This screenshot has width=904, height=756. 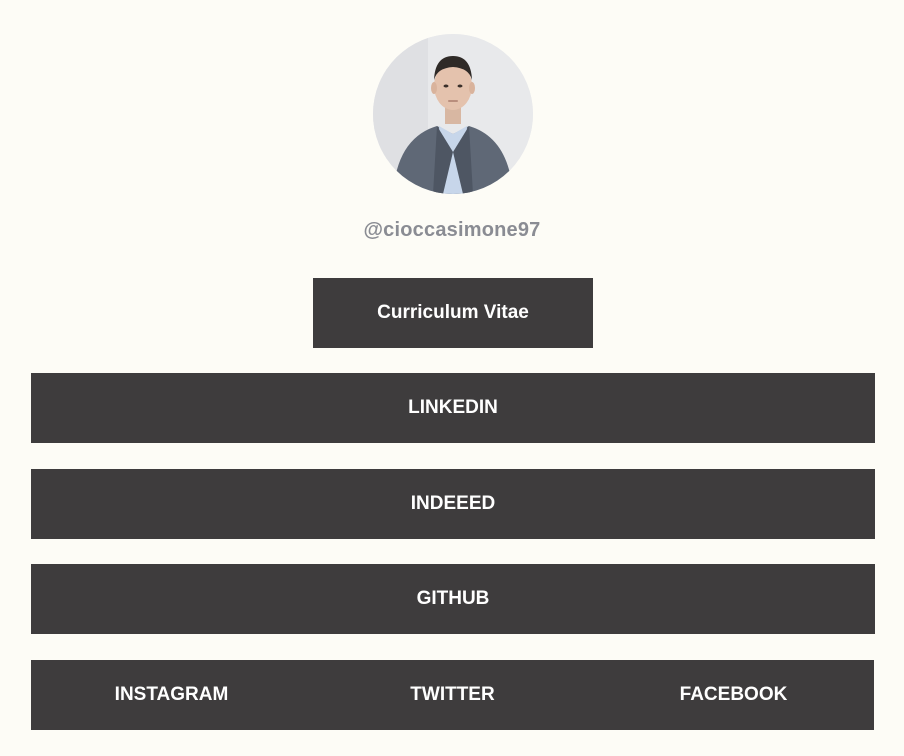 I want to click on linkedin-button: LINKEDIN, so click(x=453, y=408).